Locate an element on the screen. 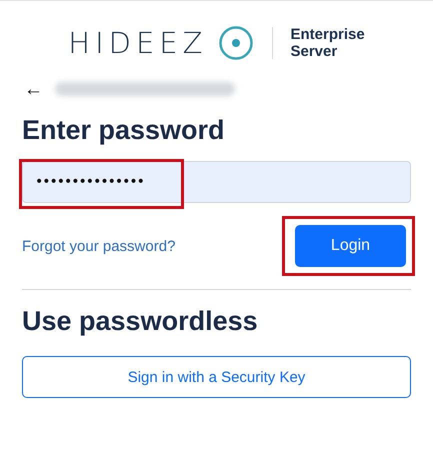  back-button: ← is located at coordinates (33, 89).